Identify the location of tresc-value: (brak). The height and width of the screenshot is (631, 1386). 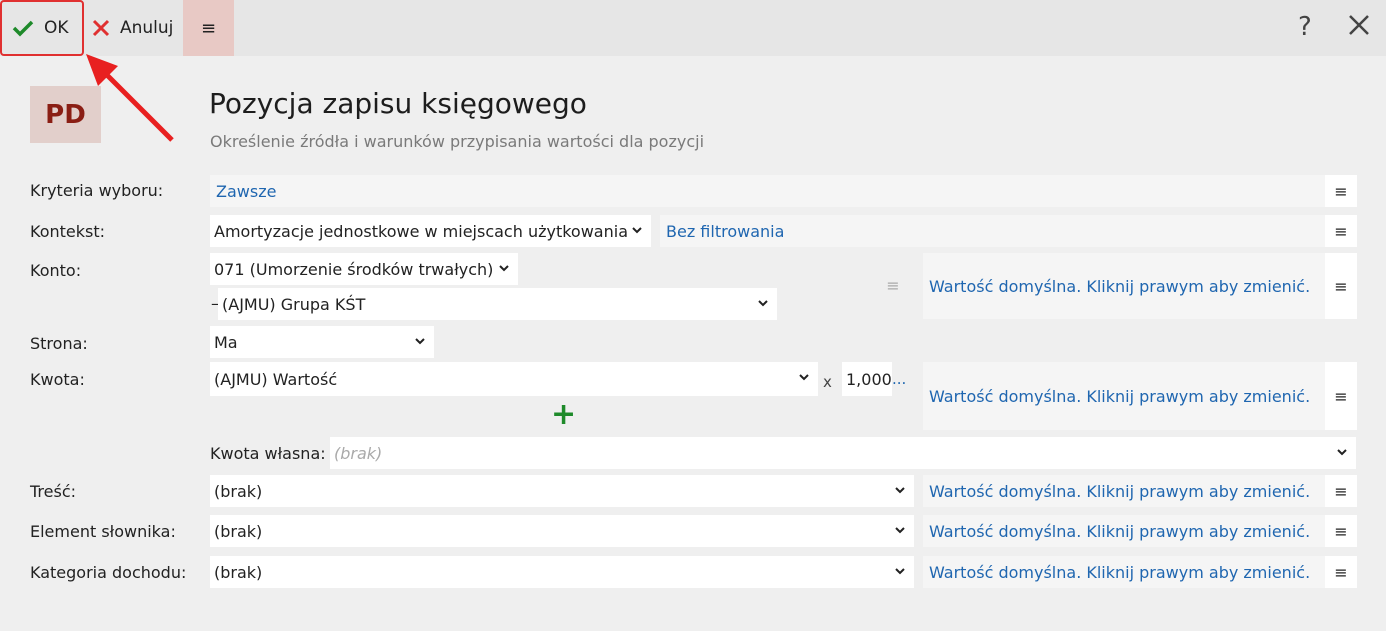
(238, 491).